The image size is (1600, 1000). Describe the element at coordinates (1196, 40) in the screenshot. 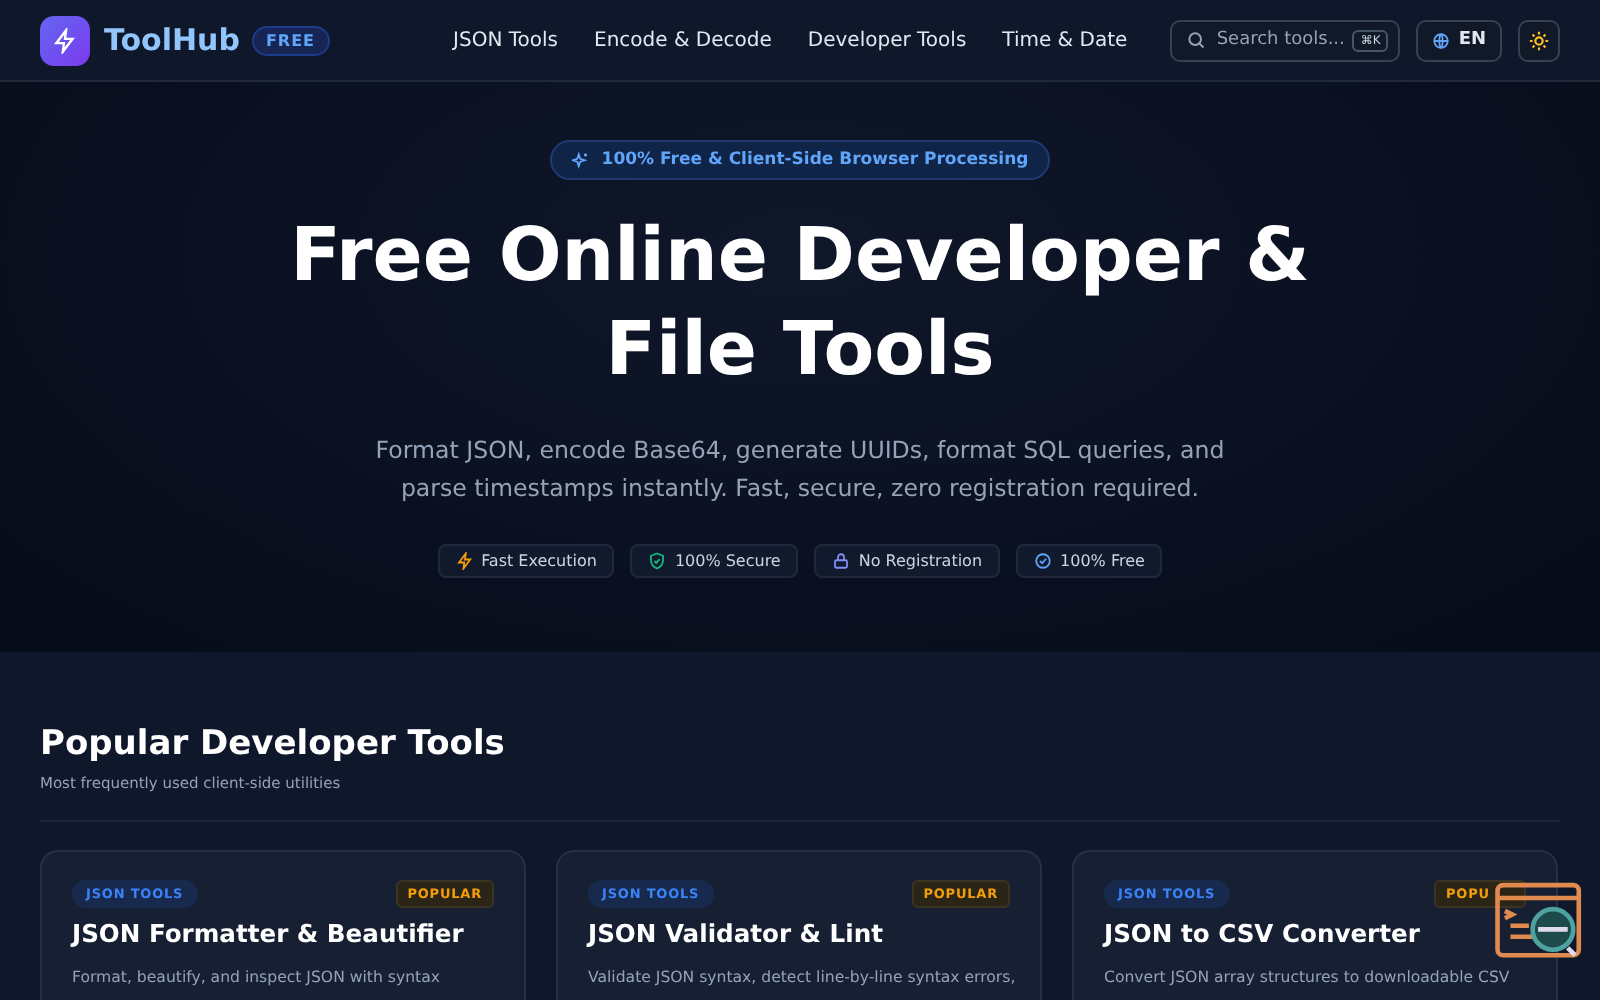

I see `search-icon` at that location.